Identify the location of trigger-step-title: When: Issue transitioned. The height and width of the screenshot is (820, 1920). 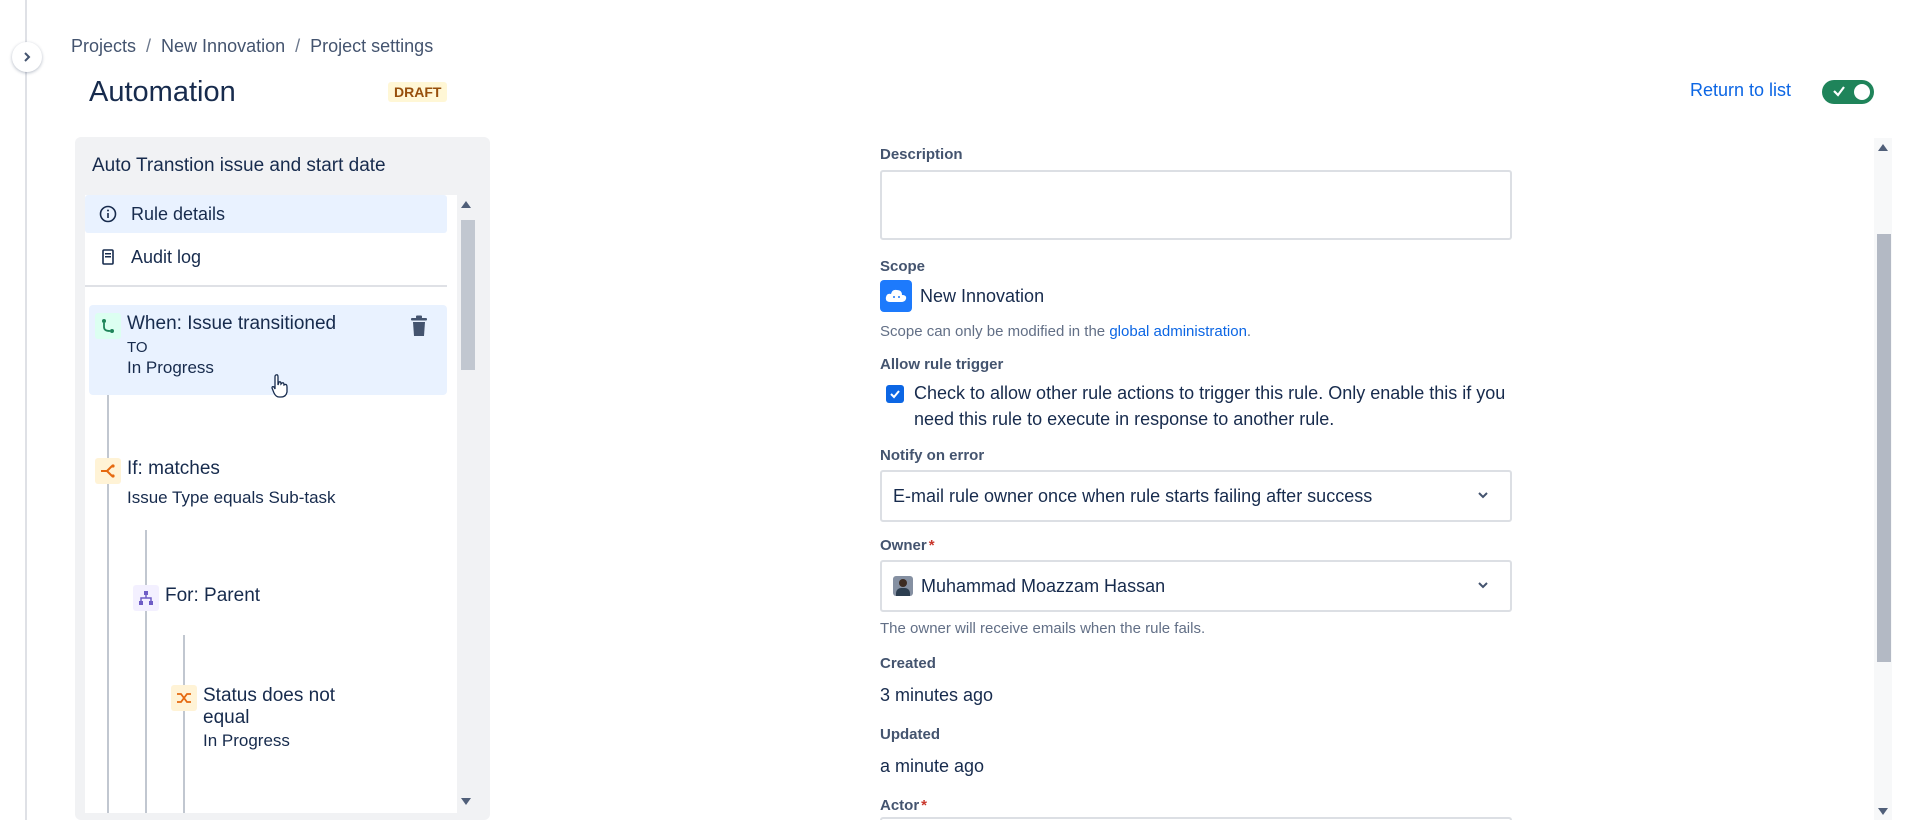
(232, 323).